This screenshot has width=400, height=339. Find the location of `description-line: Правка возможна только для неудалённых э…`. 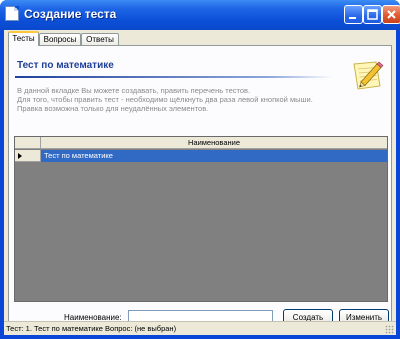

description-line: Правка возможна только для неудалённых э… is located at coordinates (113, 108).